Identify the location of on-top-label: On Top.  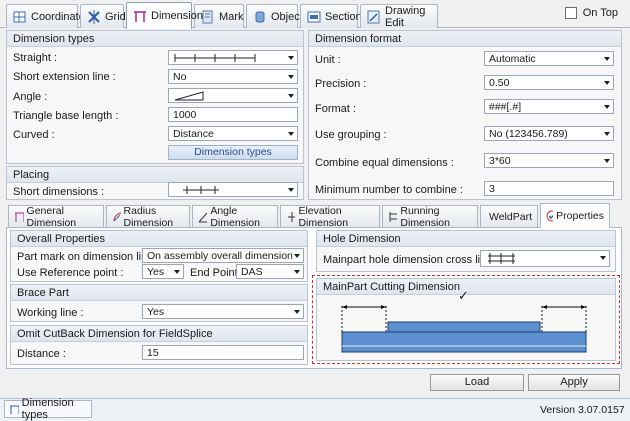
(600, 13).